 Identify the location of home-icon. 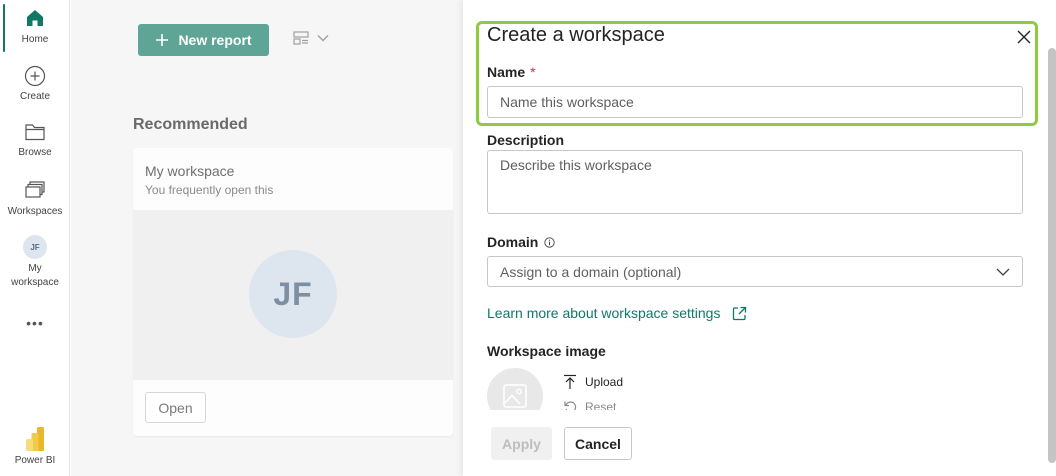
(35, 18).